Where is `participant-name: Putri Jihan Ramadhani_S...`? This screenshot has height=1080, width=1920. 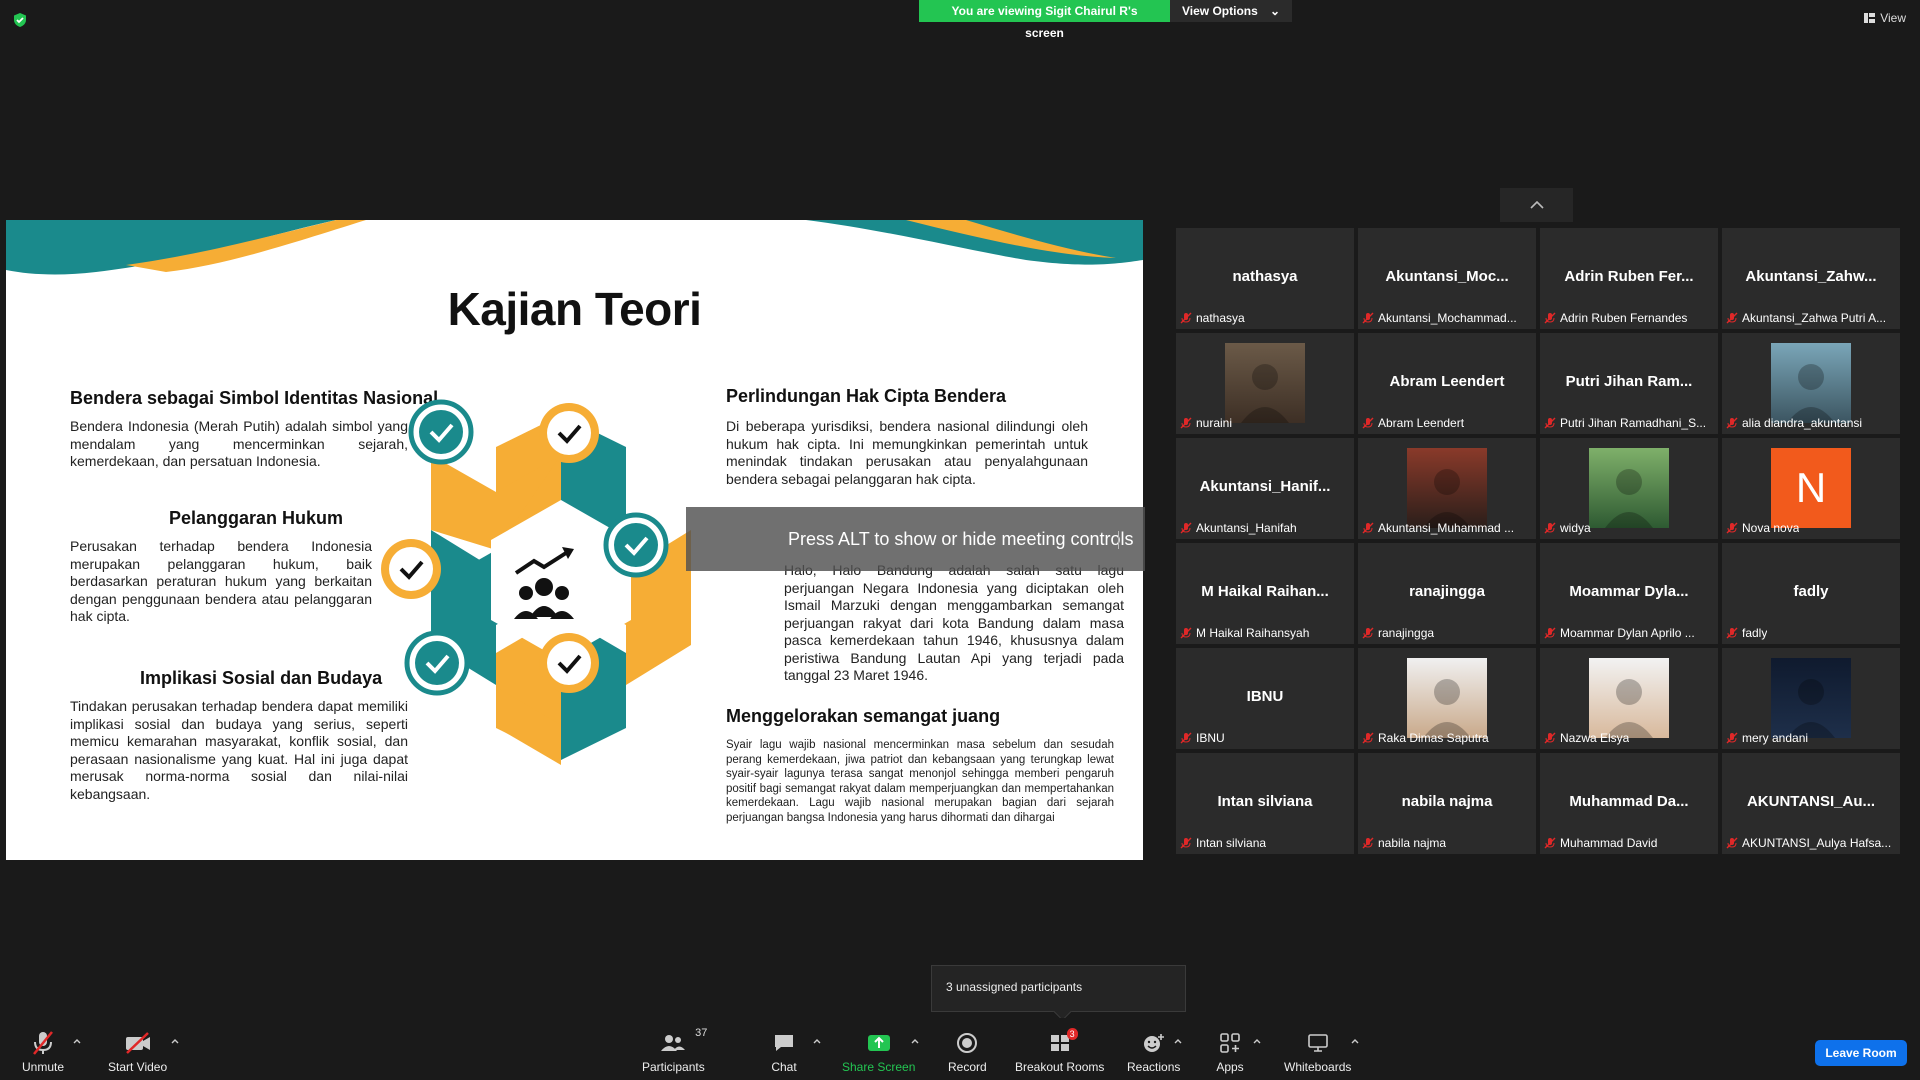 participant-name: Putri Jihan Ramadhani_S... is located at coordinates (1633, 423).